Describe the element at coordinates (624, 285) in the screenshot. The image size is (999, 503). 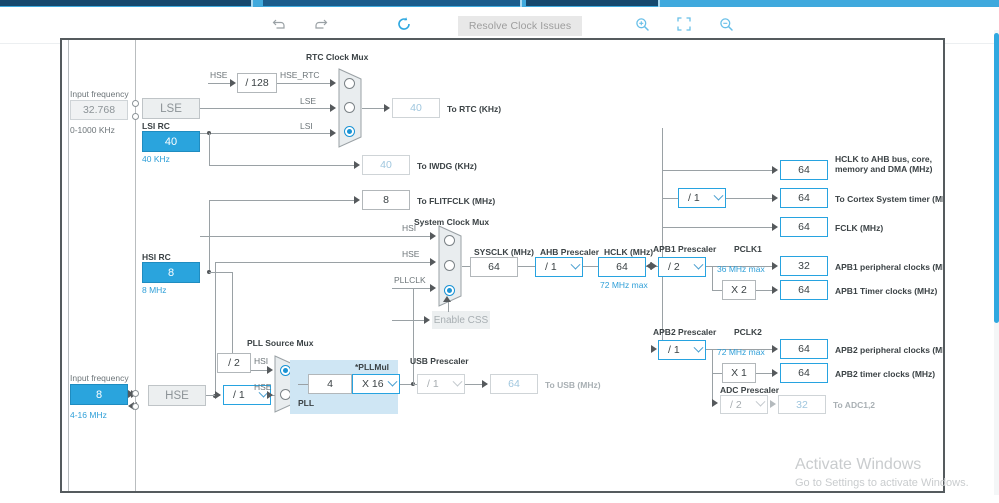
I see `hclk-max-label: 72 MHz max` at that location.